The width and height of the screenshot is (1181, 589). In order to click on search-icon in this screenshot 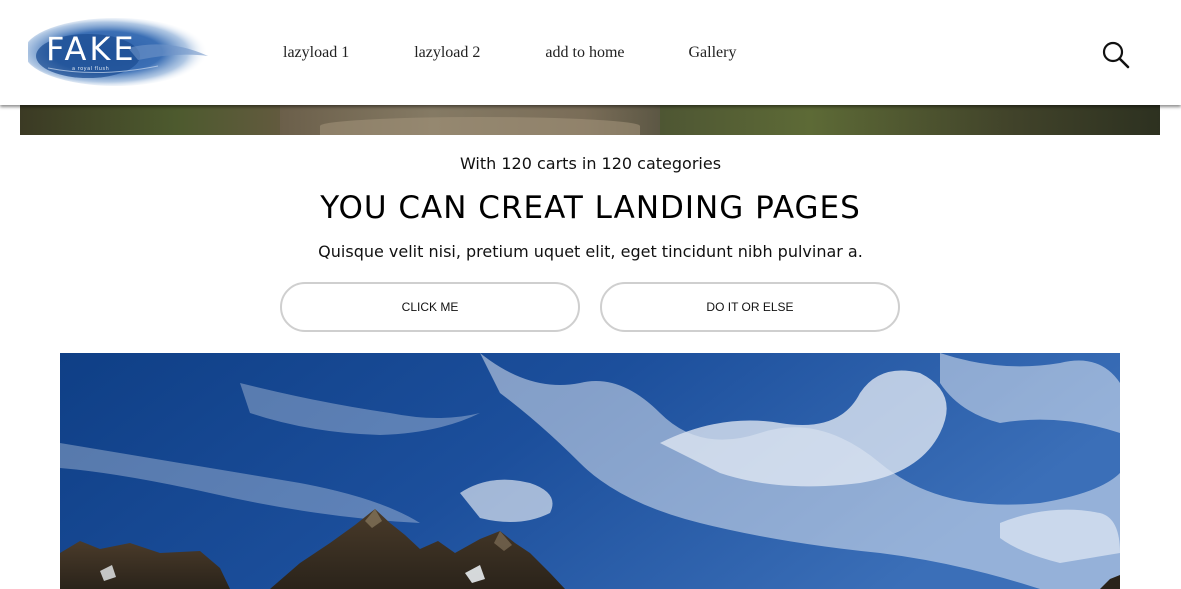, I will do `click(1116, 55)`.